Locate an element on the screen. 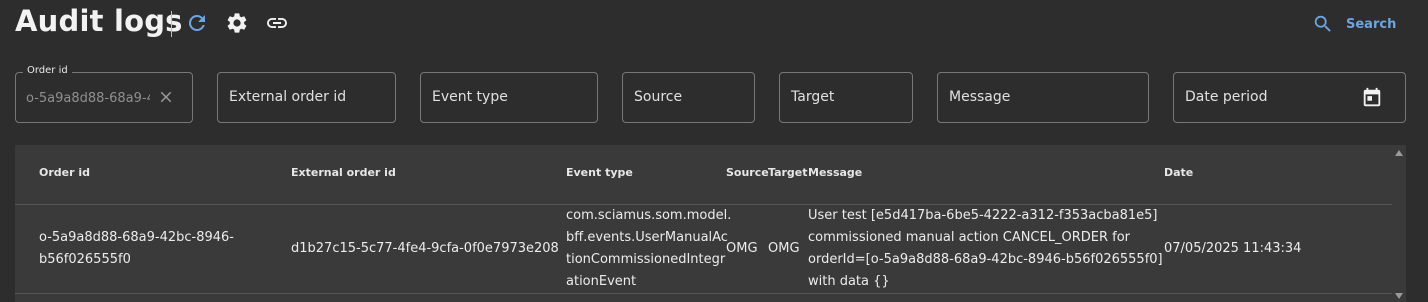 The height and width of the screenshot is (302, 1428). link-icon is located at coordinates (277, 23).